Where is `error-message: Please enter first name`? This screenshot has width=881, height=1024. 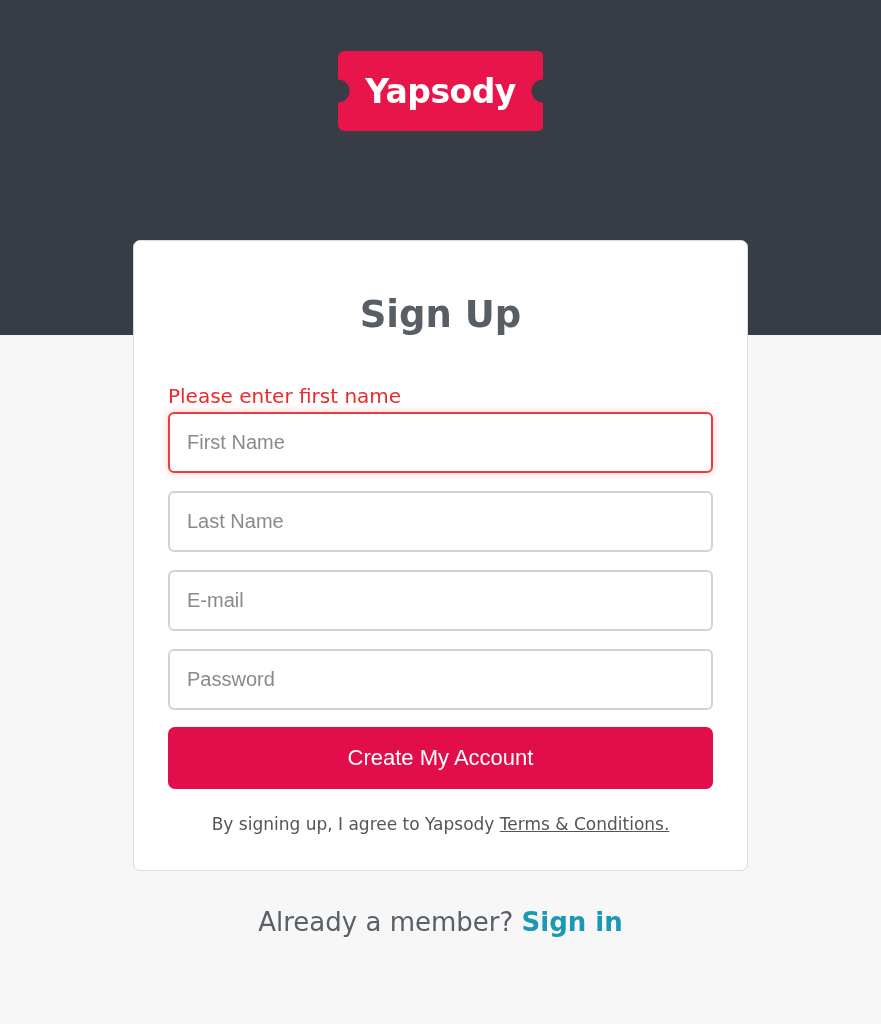
error-message: Please enter first name is located at coordinates (285, 396).